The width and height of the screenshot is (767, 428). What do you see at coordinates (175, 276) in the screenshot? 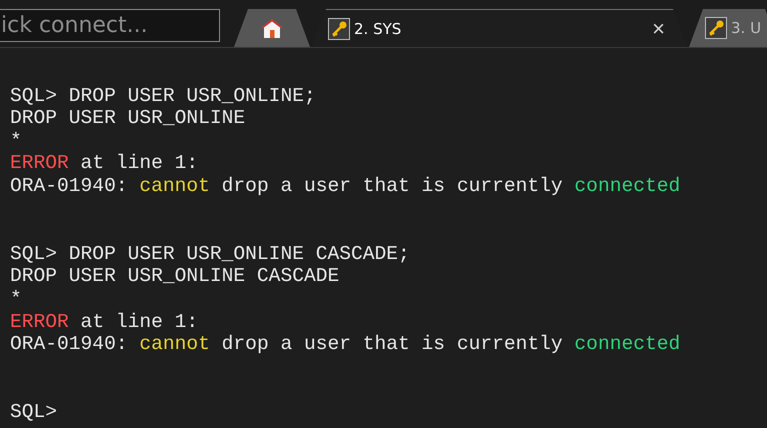
I see `terminal-text: DROP USER USR_ONLINE CASCADE` at bounding box center [175, 276].